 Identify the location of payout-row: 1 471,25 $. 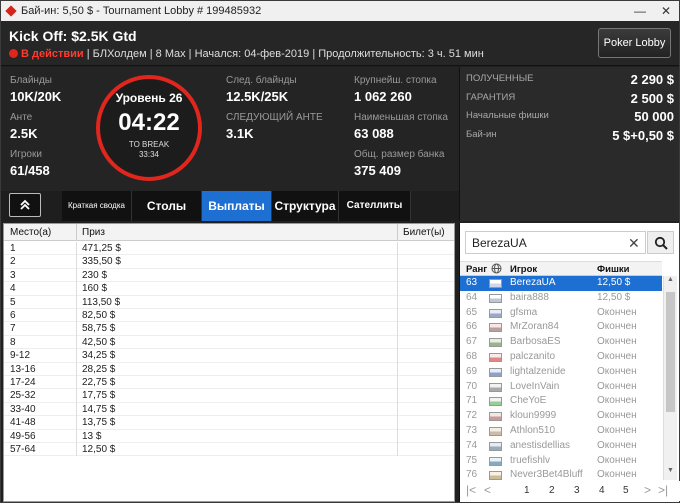
(229, 249).